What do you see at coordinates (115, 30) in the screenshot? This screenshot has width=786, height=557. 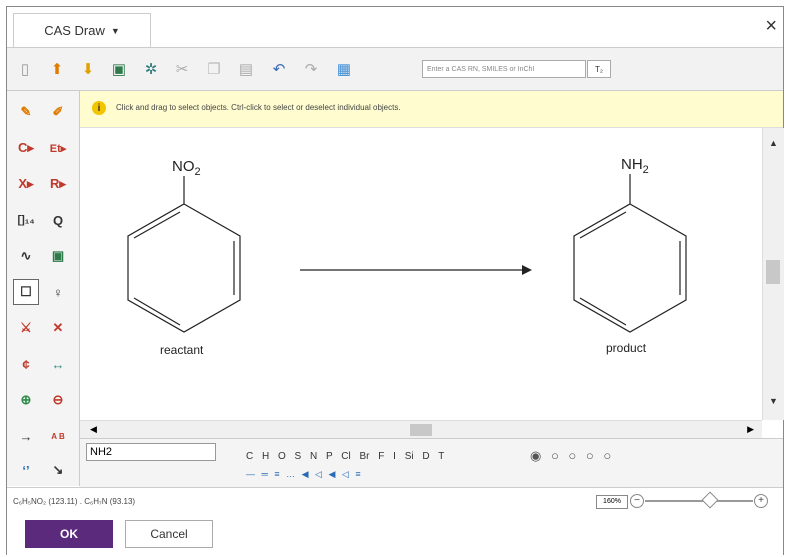 I see `caret-down-icon: ▼` at bounding box center [115, 30].